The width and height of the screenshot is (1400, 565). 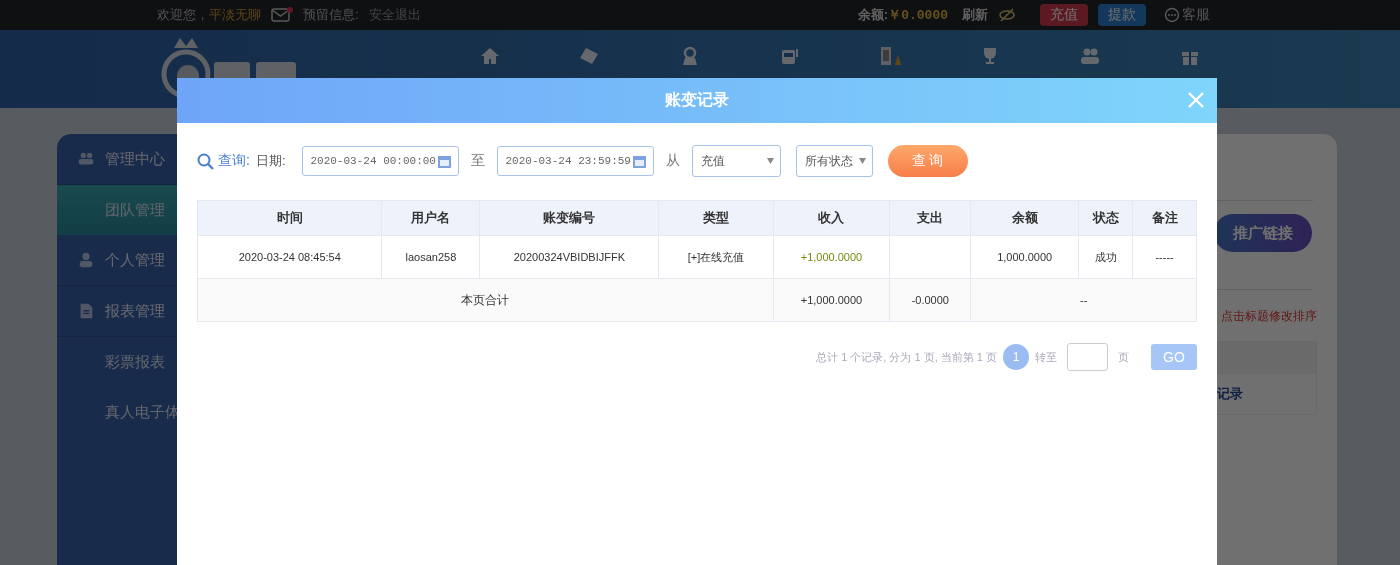 I want to click on table-cell: -0.0000, so click(x=930, y=300).